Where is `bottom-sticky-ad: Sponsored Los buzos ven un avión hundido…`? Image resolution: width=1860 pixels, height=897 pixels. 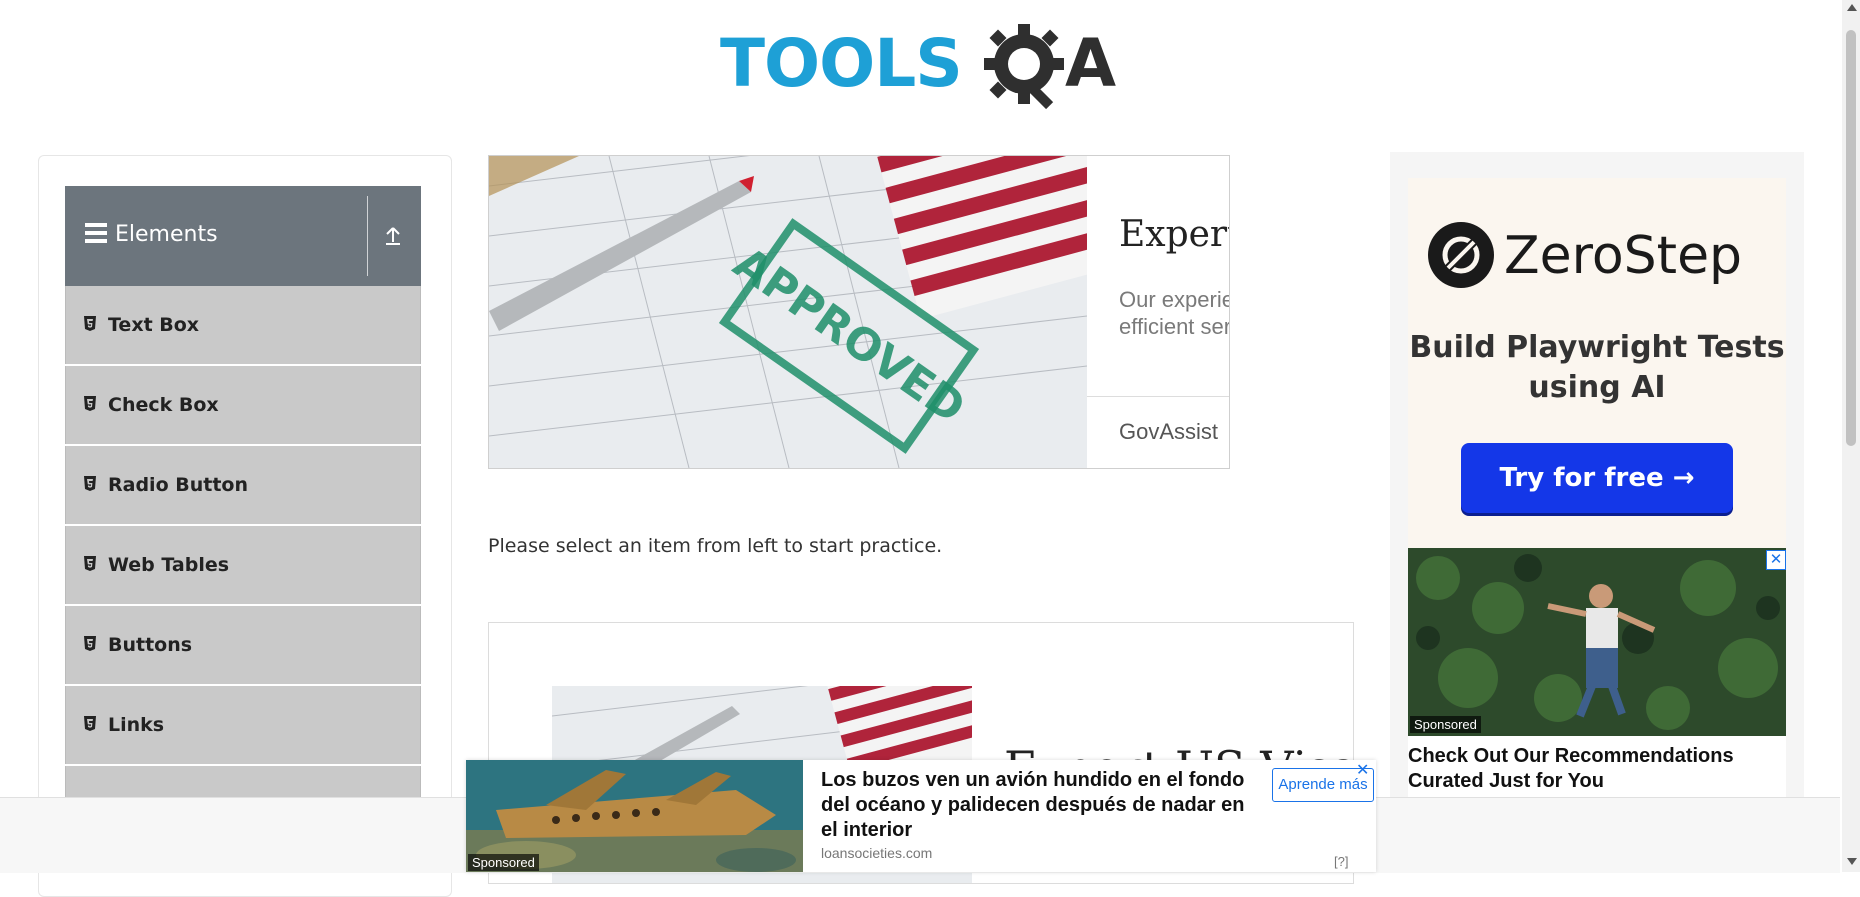
bottom-sticky-ad: Sponsored Los buzos ven un avión hundido… is located at coordinates (921, 816).